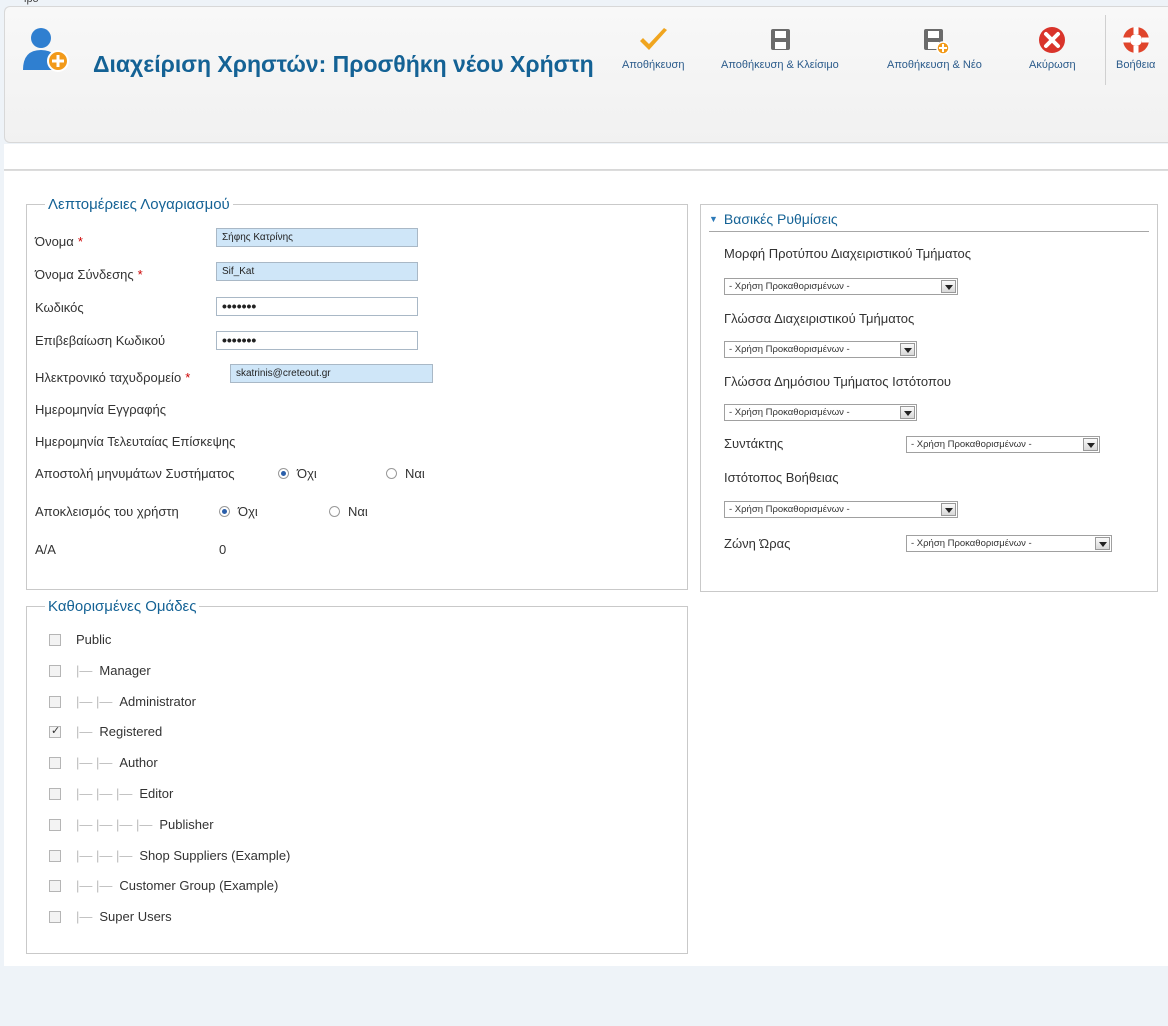  What do you see at coordinates (117, 762) in the screenshot?
I see `group-item: |— |— Author` at bounding box center [117, 762].